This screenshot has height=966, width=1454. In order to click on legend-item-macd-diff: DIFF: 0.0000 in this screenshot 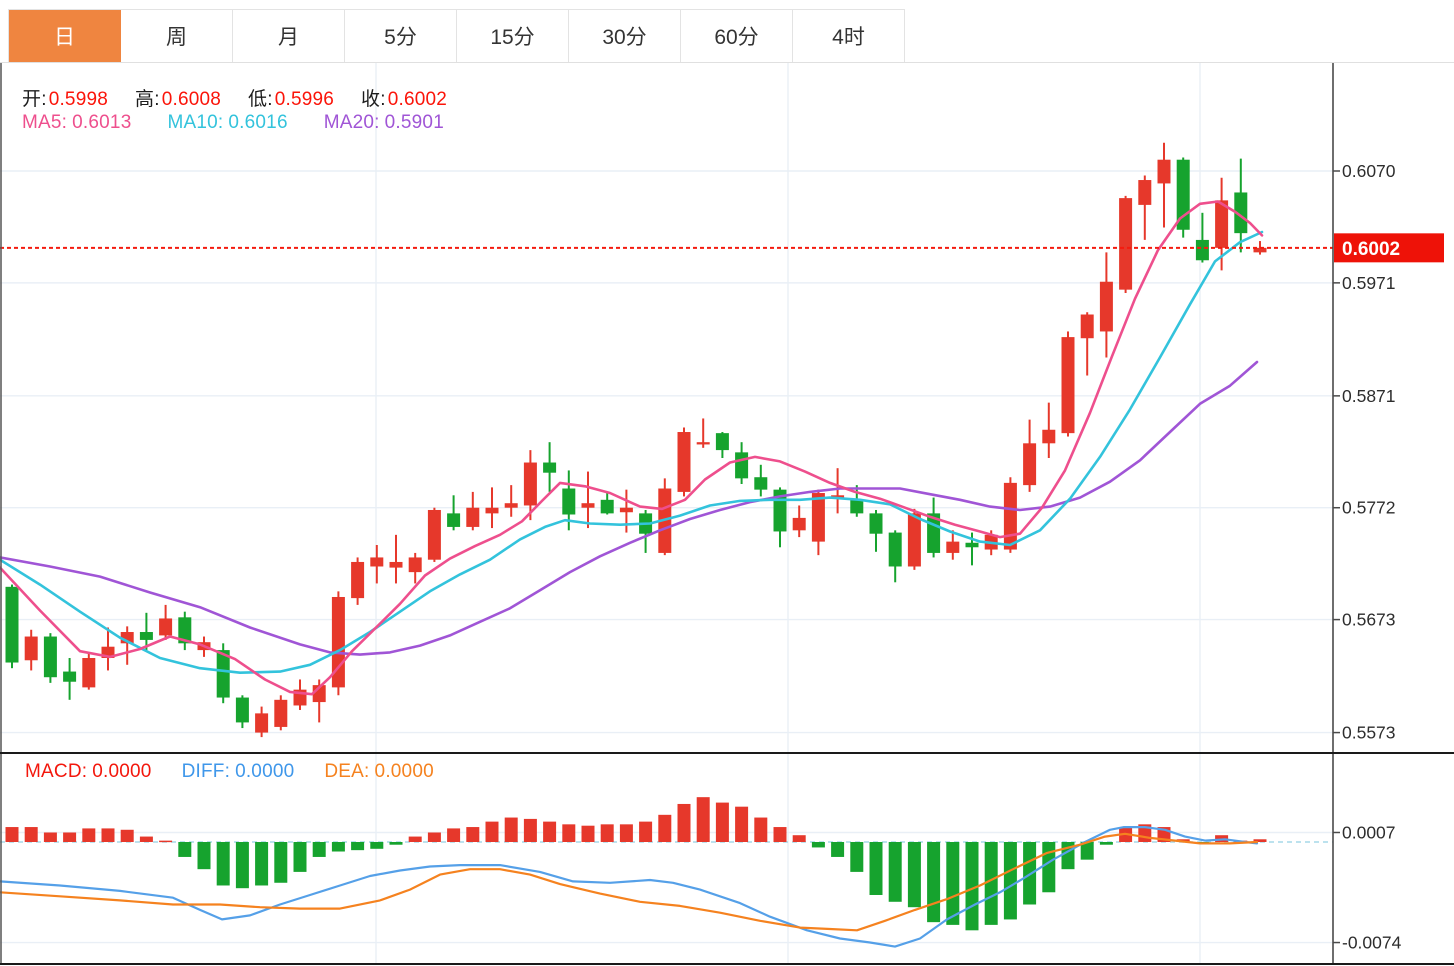, I will do `click(238, 771)`.